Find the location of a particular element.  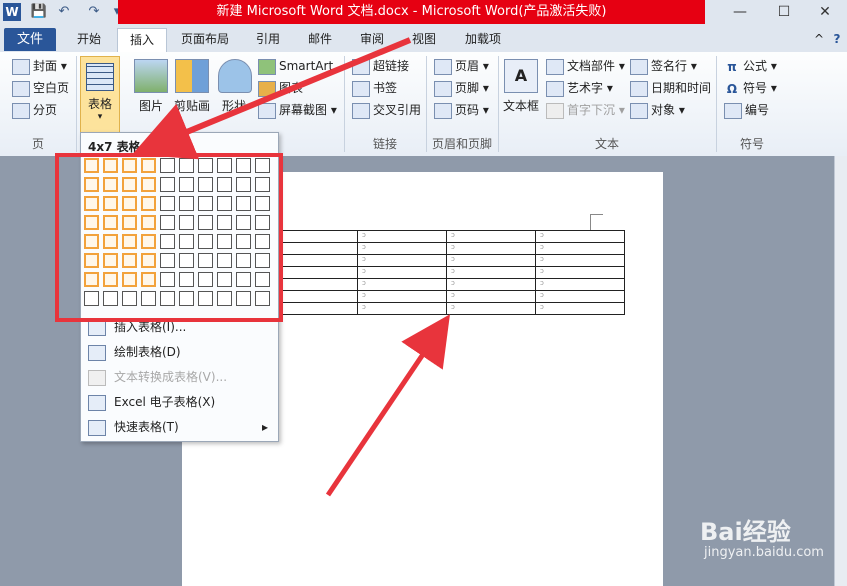

arrow-to-table is located at coordinates (387, 405).